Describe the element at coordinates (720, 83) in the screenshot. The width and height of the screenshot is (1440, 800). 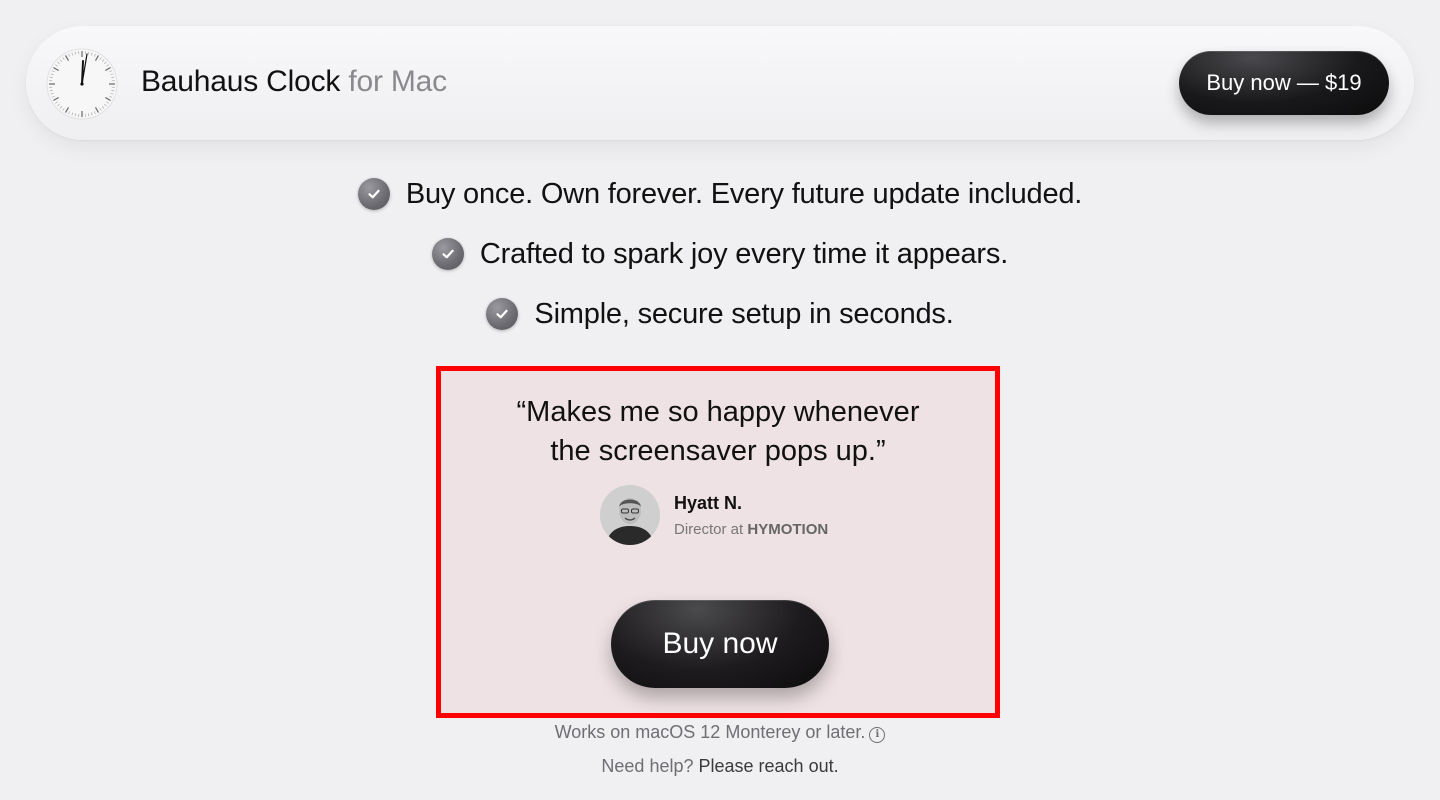
I see `header-bar: Bauhaus Clock for Mac Buy now — $19` at that location.